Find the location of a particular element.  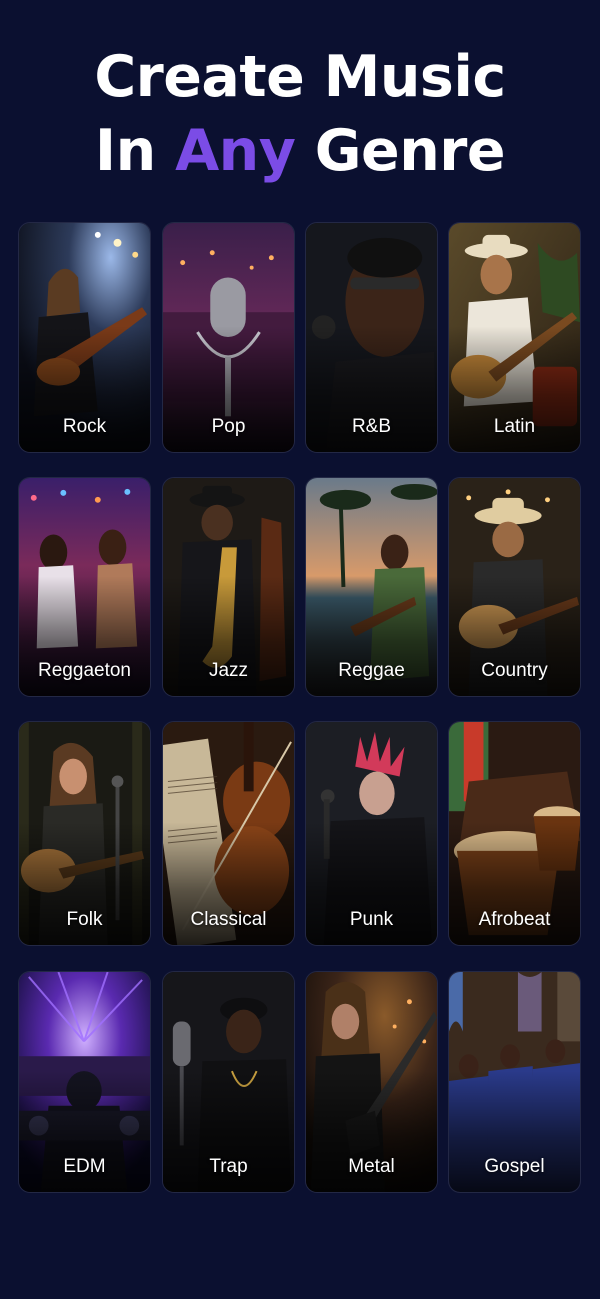

genre-card-country: Country is located at coordinates (514, 587).